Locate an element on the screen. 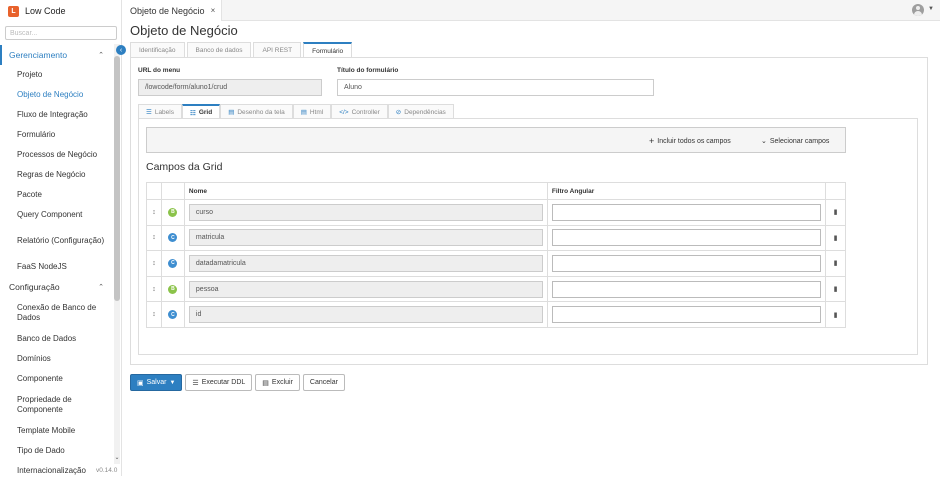  drag-column-header is located at coordinates (154, 191).